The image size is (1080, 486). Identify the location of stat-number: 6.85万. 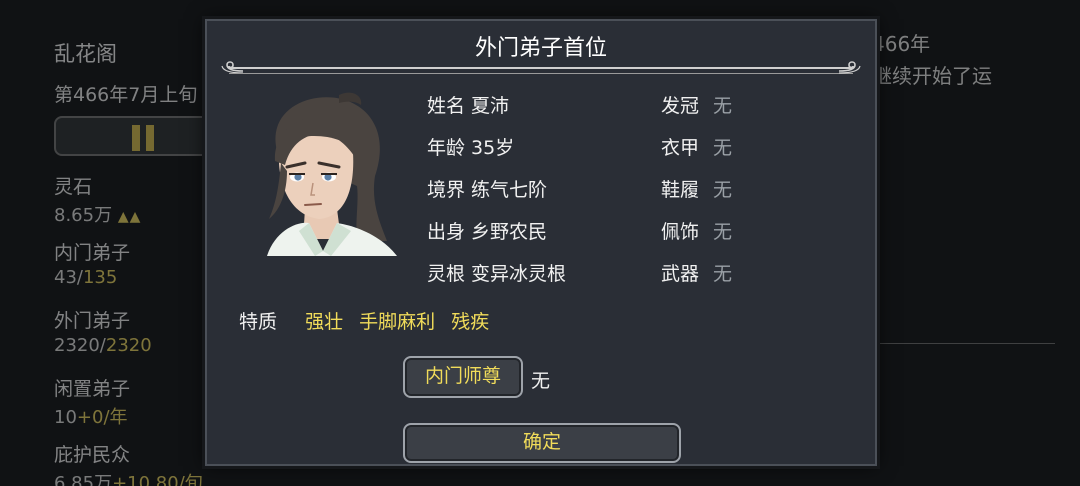
(83, 479).